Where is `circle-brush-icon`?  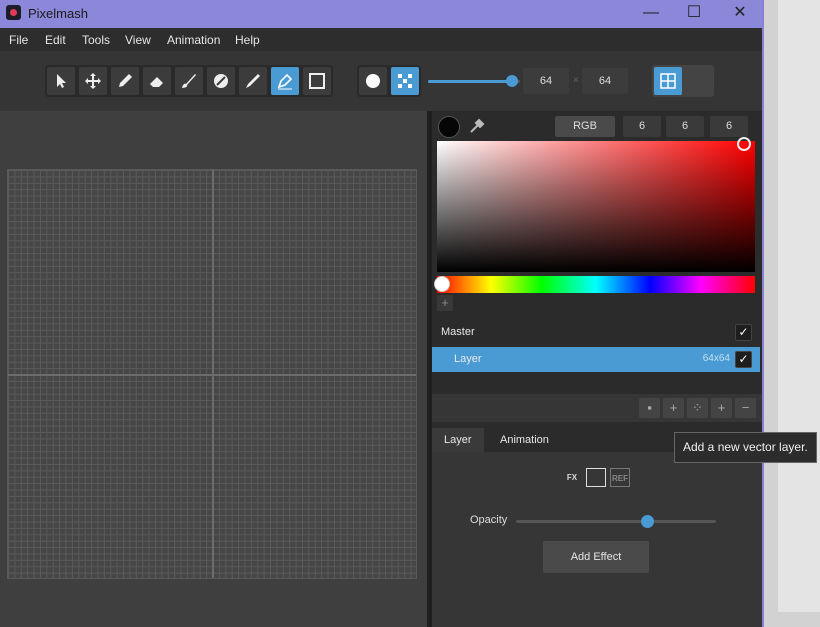
circle-brush-icon is located at coordinates (373, 81).